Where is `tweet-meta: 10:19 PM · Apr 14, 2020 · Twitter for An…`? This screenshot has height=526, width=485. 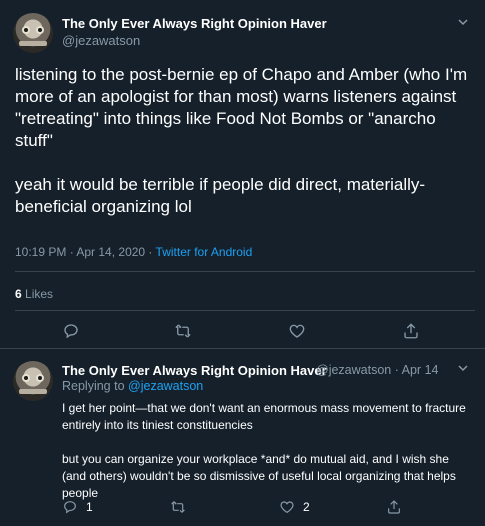
tweet-meta: 10:19 PM · Apr 14, 2020 · Twitter for An… is located at coordinates (133, 252).